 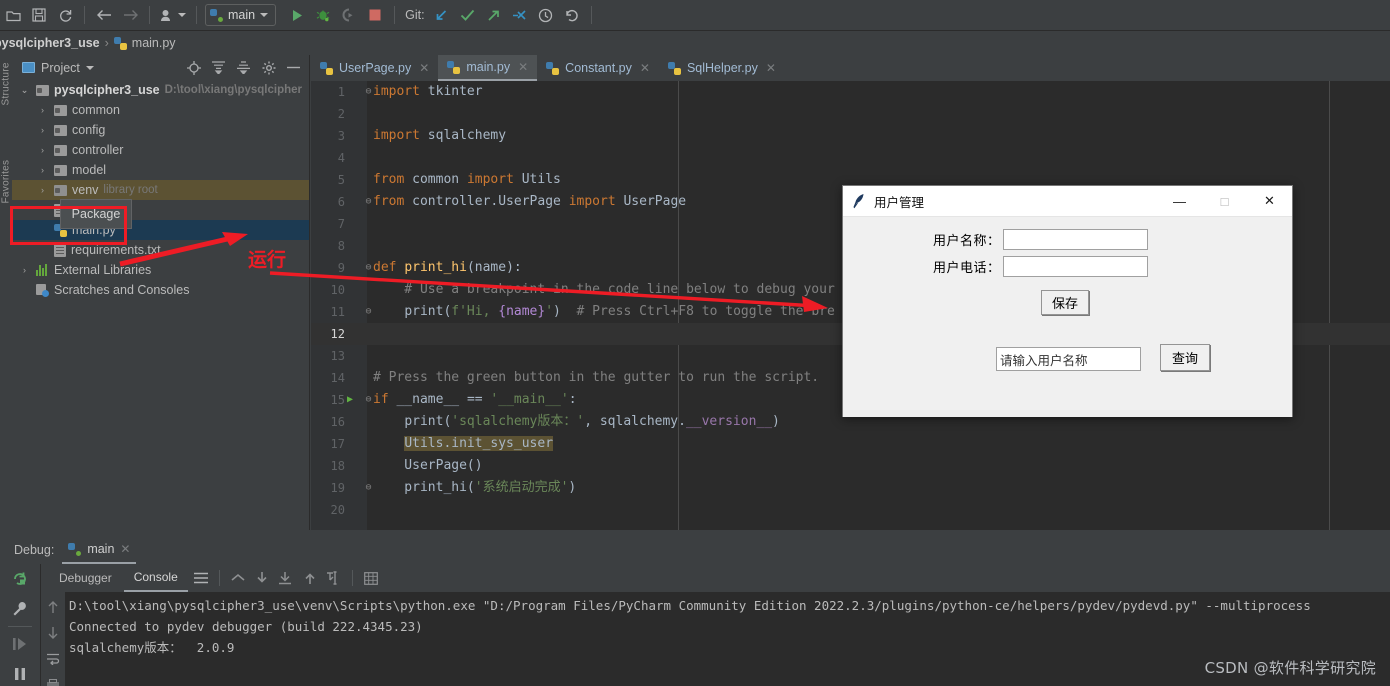 I want to click on settings-wrench-icon, so click(x=20, y=609).